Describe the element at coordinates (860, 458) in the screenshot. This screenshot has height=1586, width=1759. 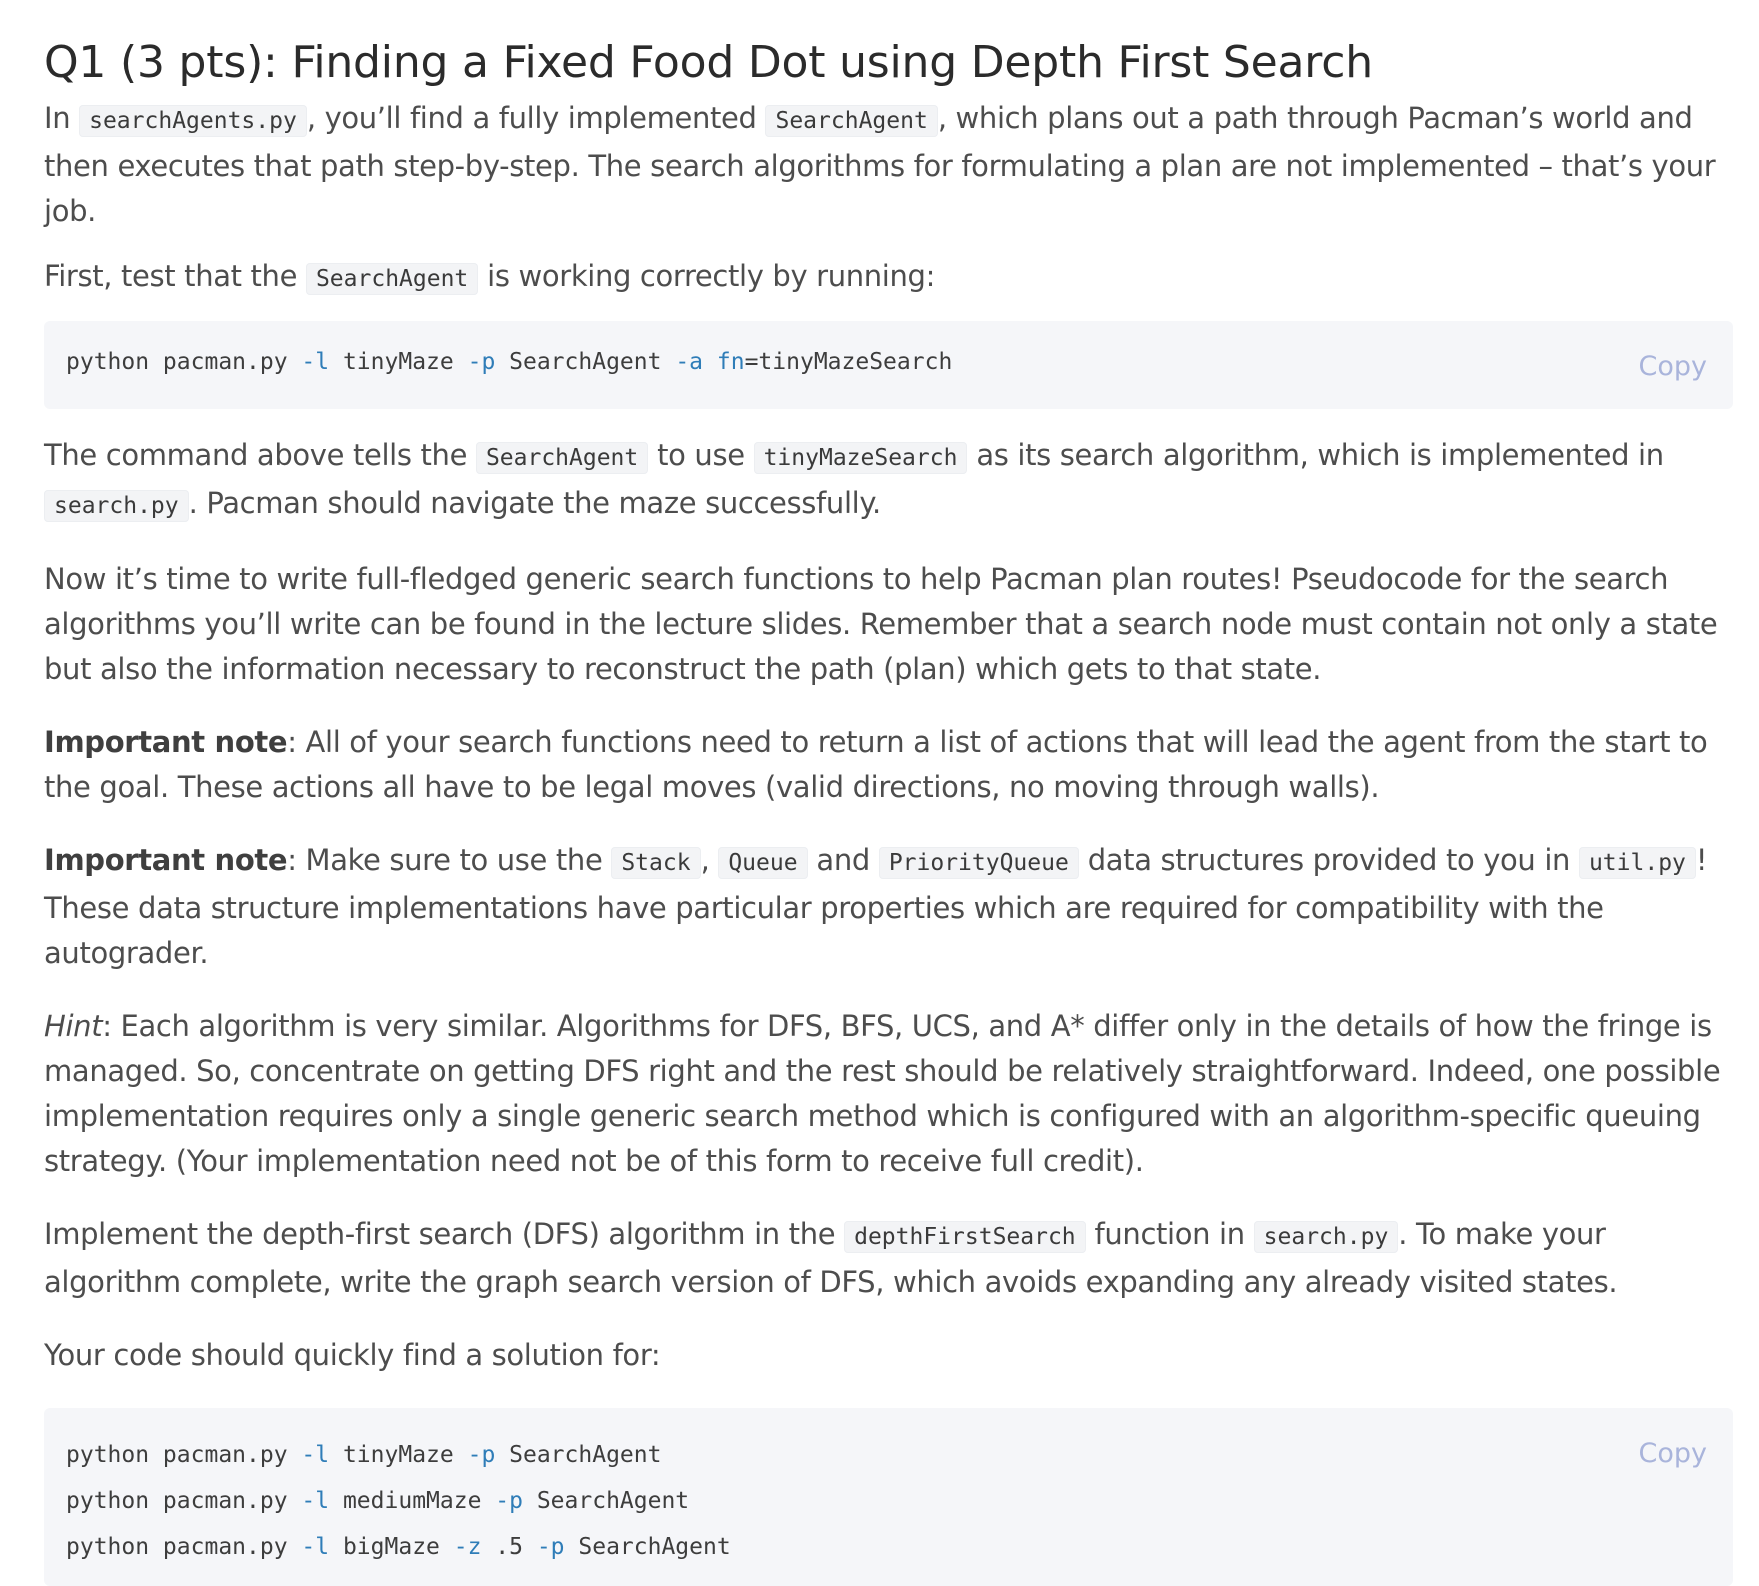
I see `code-tinymazesearch: tinyMazeSearch` at that location.